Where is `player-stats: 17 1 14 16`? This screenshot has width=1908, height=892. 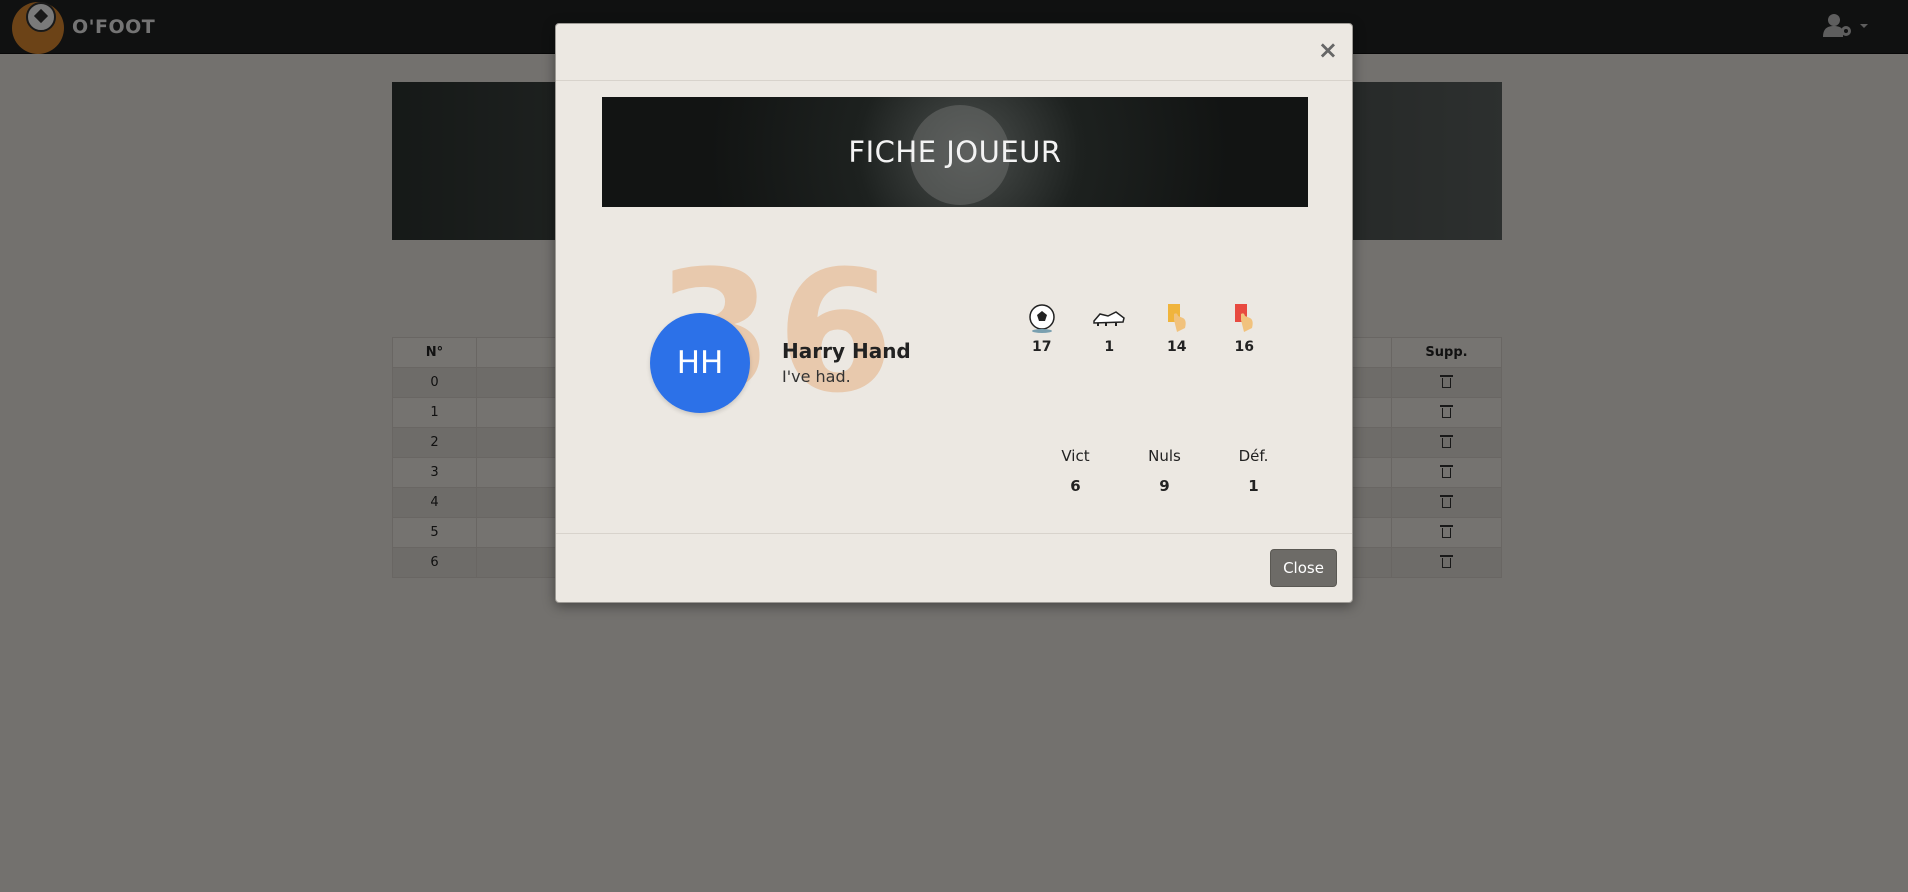 player-stats: 17 1 14 16 is located at coordinates (1143, 328).